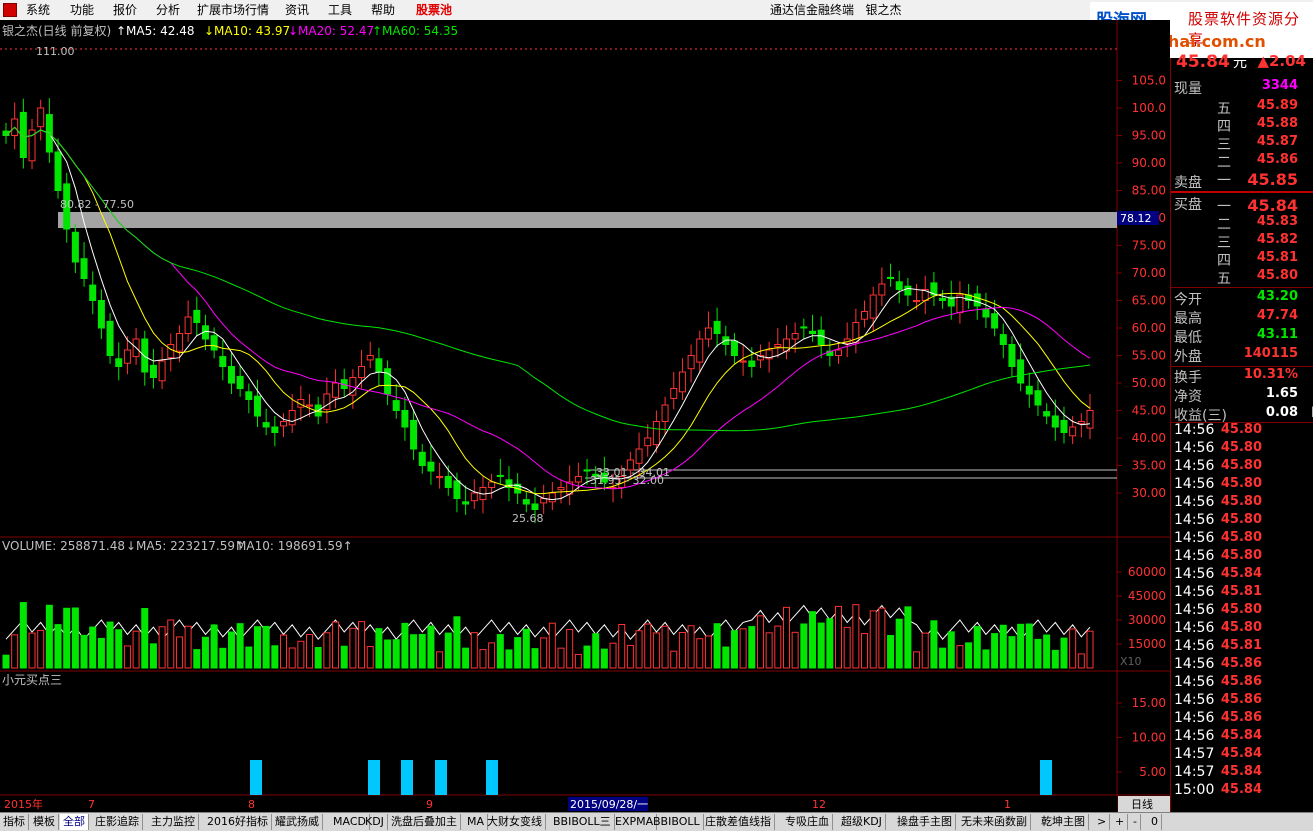 This screenshot has width=1313, height=831. I want to click on tick-row-value: 45.80, so click(1241, 501).